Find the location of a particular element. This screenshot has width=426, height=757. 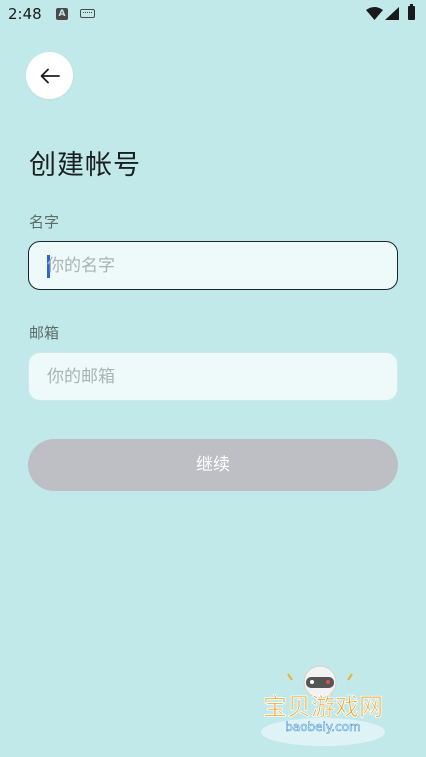

continue-button: 继续 is located at coordinates (213, 465).